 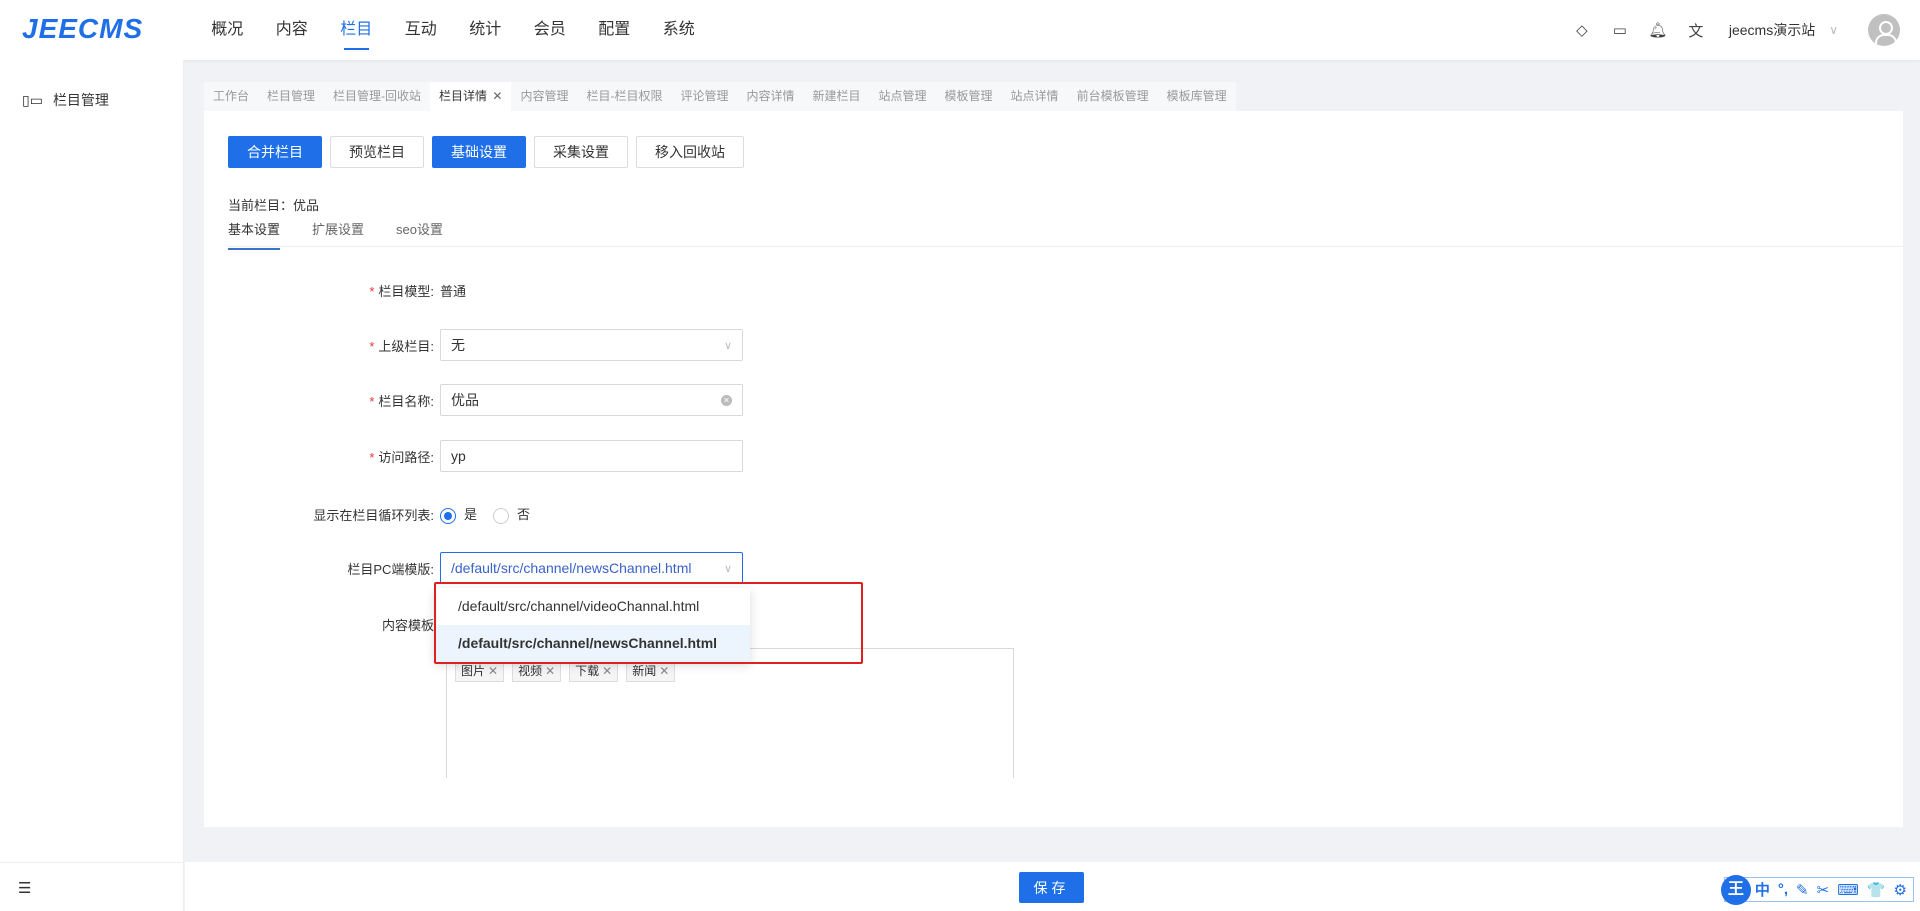 I want to click on avatar, so click(x=1884, y=30).